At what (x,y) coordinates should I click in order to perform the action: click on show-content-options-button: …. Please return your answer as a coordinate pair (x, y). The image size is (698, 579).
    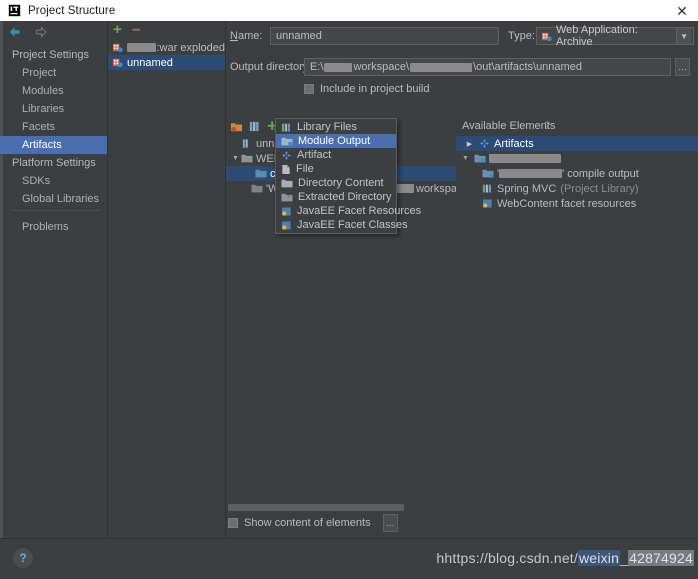
    Looking at the image, I should click on (390, 523).